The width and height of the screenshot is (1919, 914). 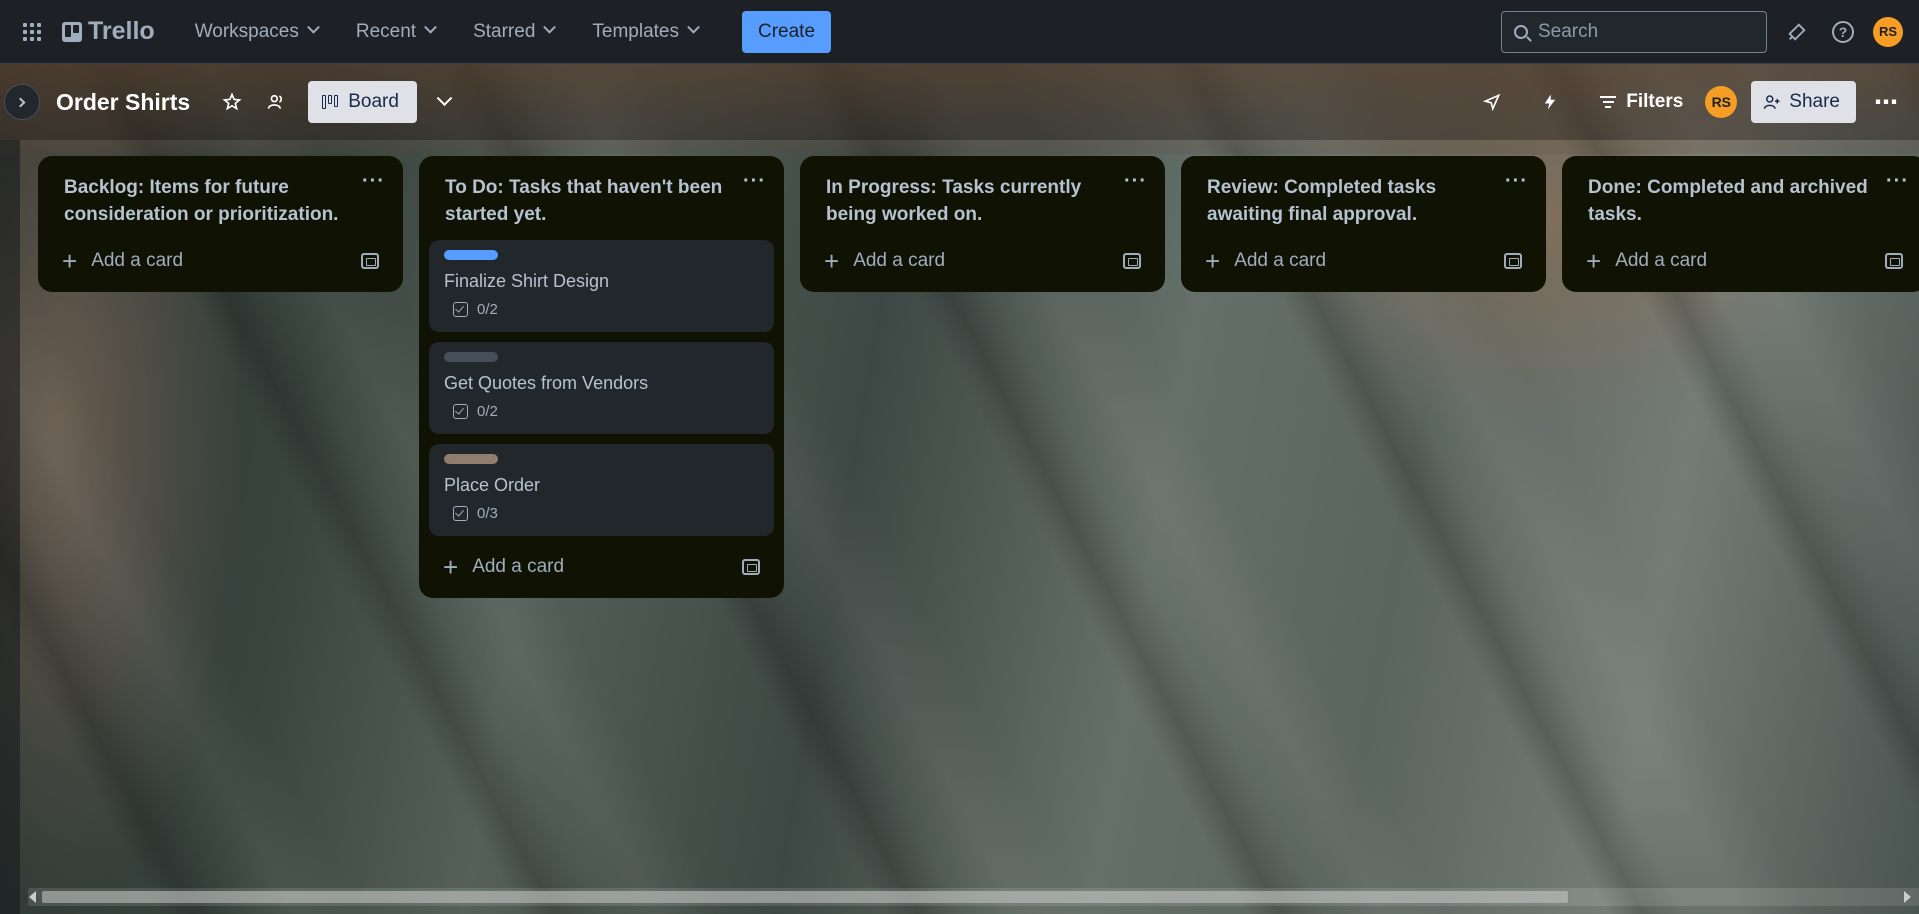 What do you see at coordinates (1907, 897) in the screenshot?
I see `scroll-right-arrow-icon` at bounding box center [1907, 897].